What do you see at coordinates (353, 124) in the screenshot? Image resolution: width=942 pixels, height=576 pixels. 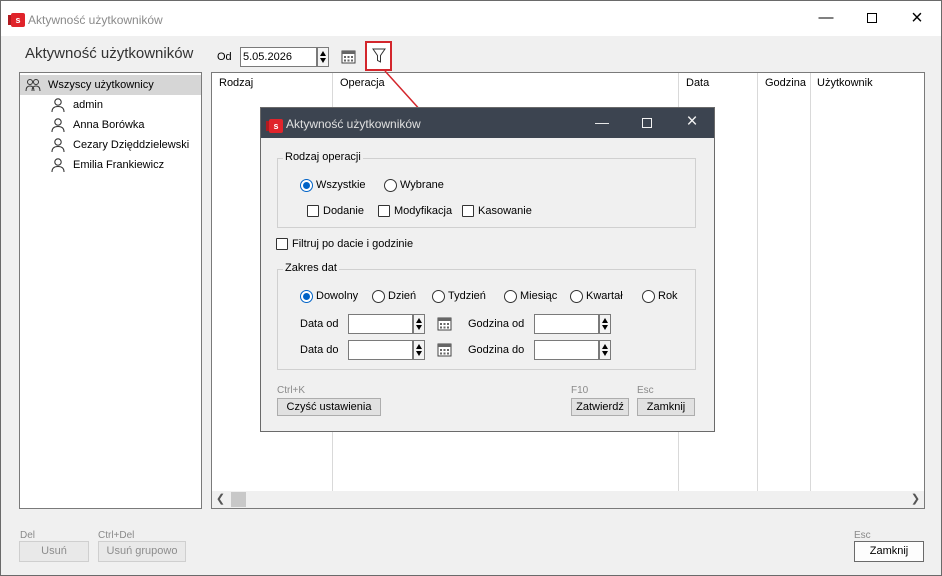 I see `dialog-title: Aktywność użytkowników` at bounding box center [353, 124].